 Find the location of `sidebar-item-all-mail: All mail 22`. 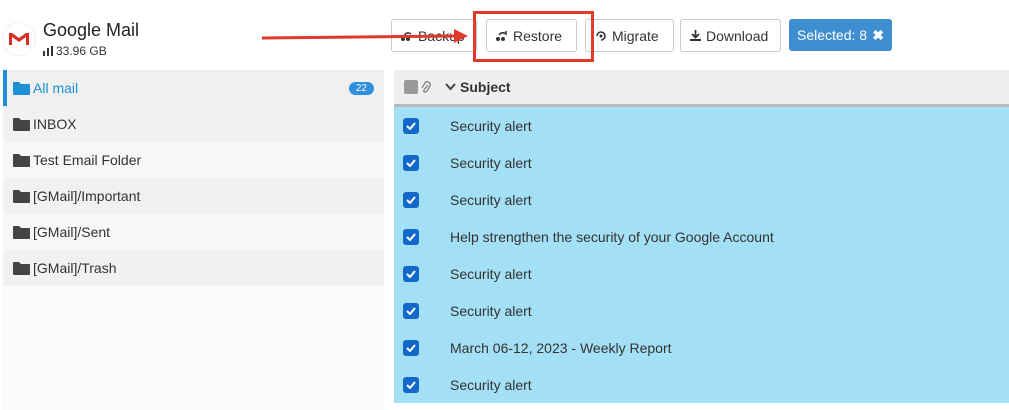

sidebar-item-all-mail: All mail 22 is located at coordinates (193, 88).